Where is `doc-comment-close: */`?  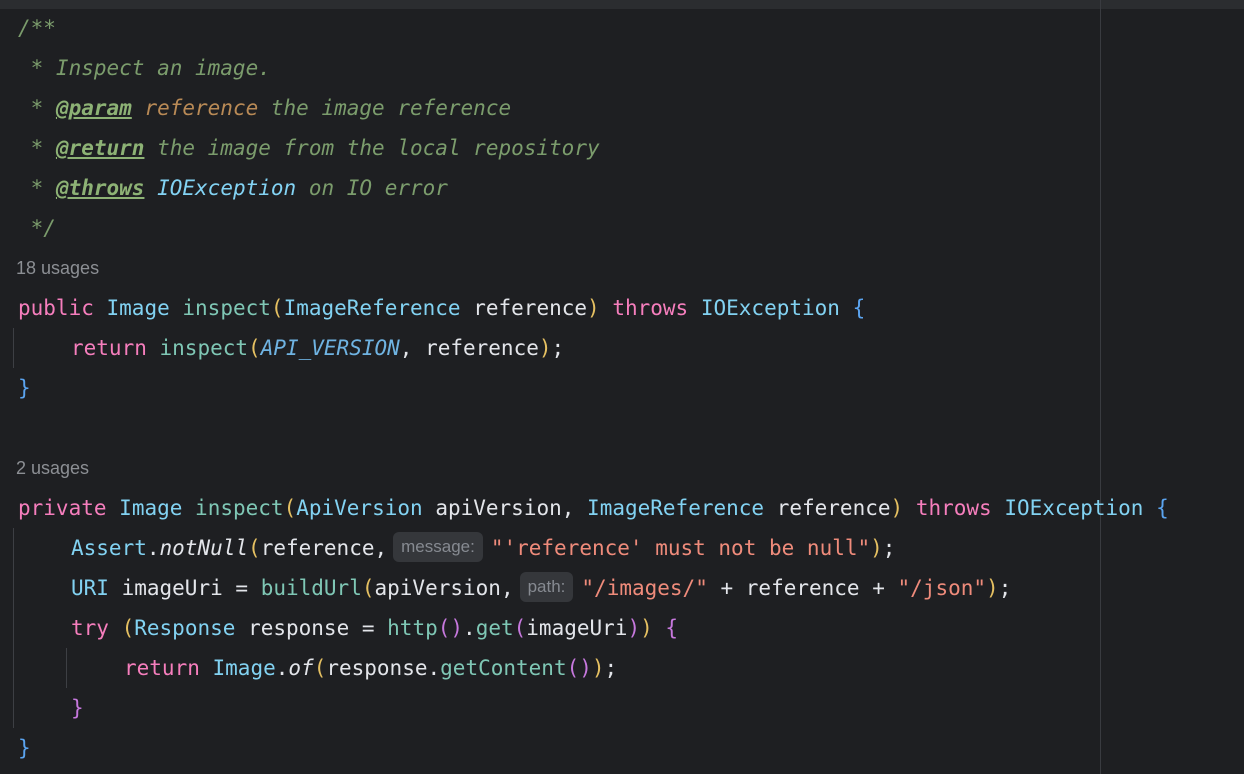
doc-comment-close: */ is located at coordinates (37, 228).